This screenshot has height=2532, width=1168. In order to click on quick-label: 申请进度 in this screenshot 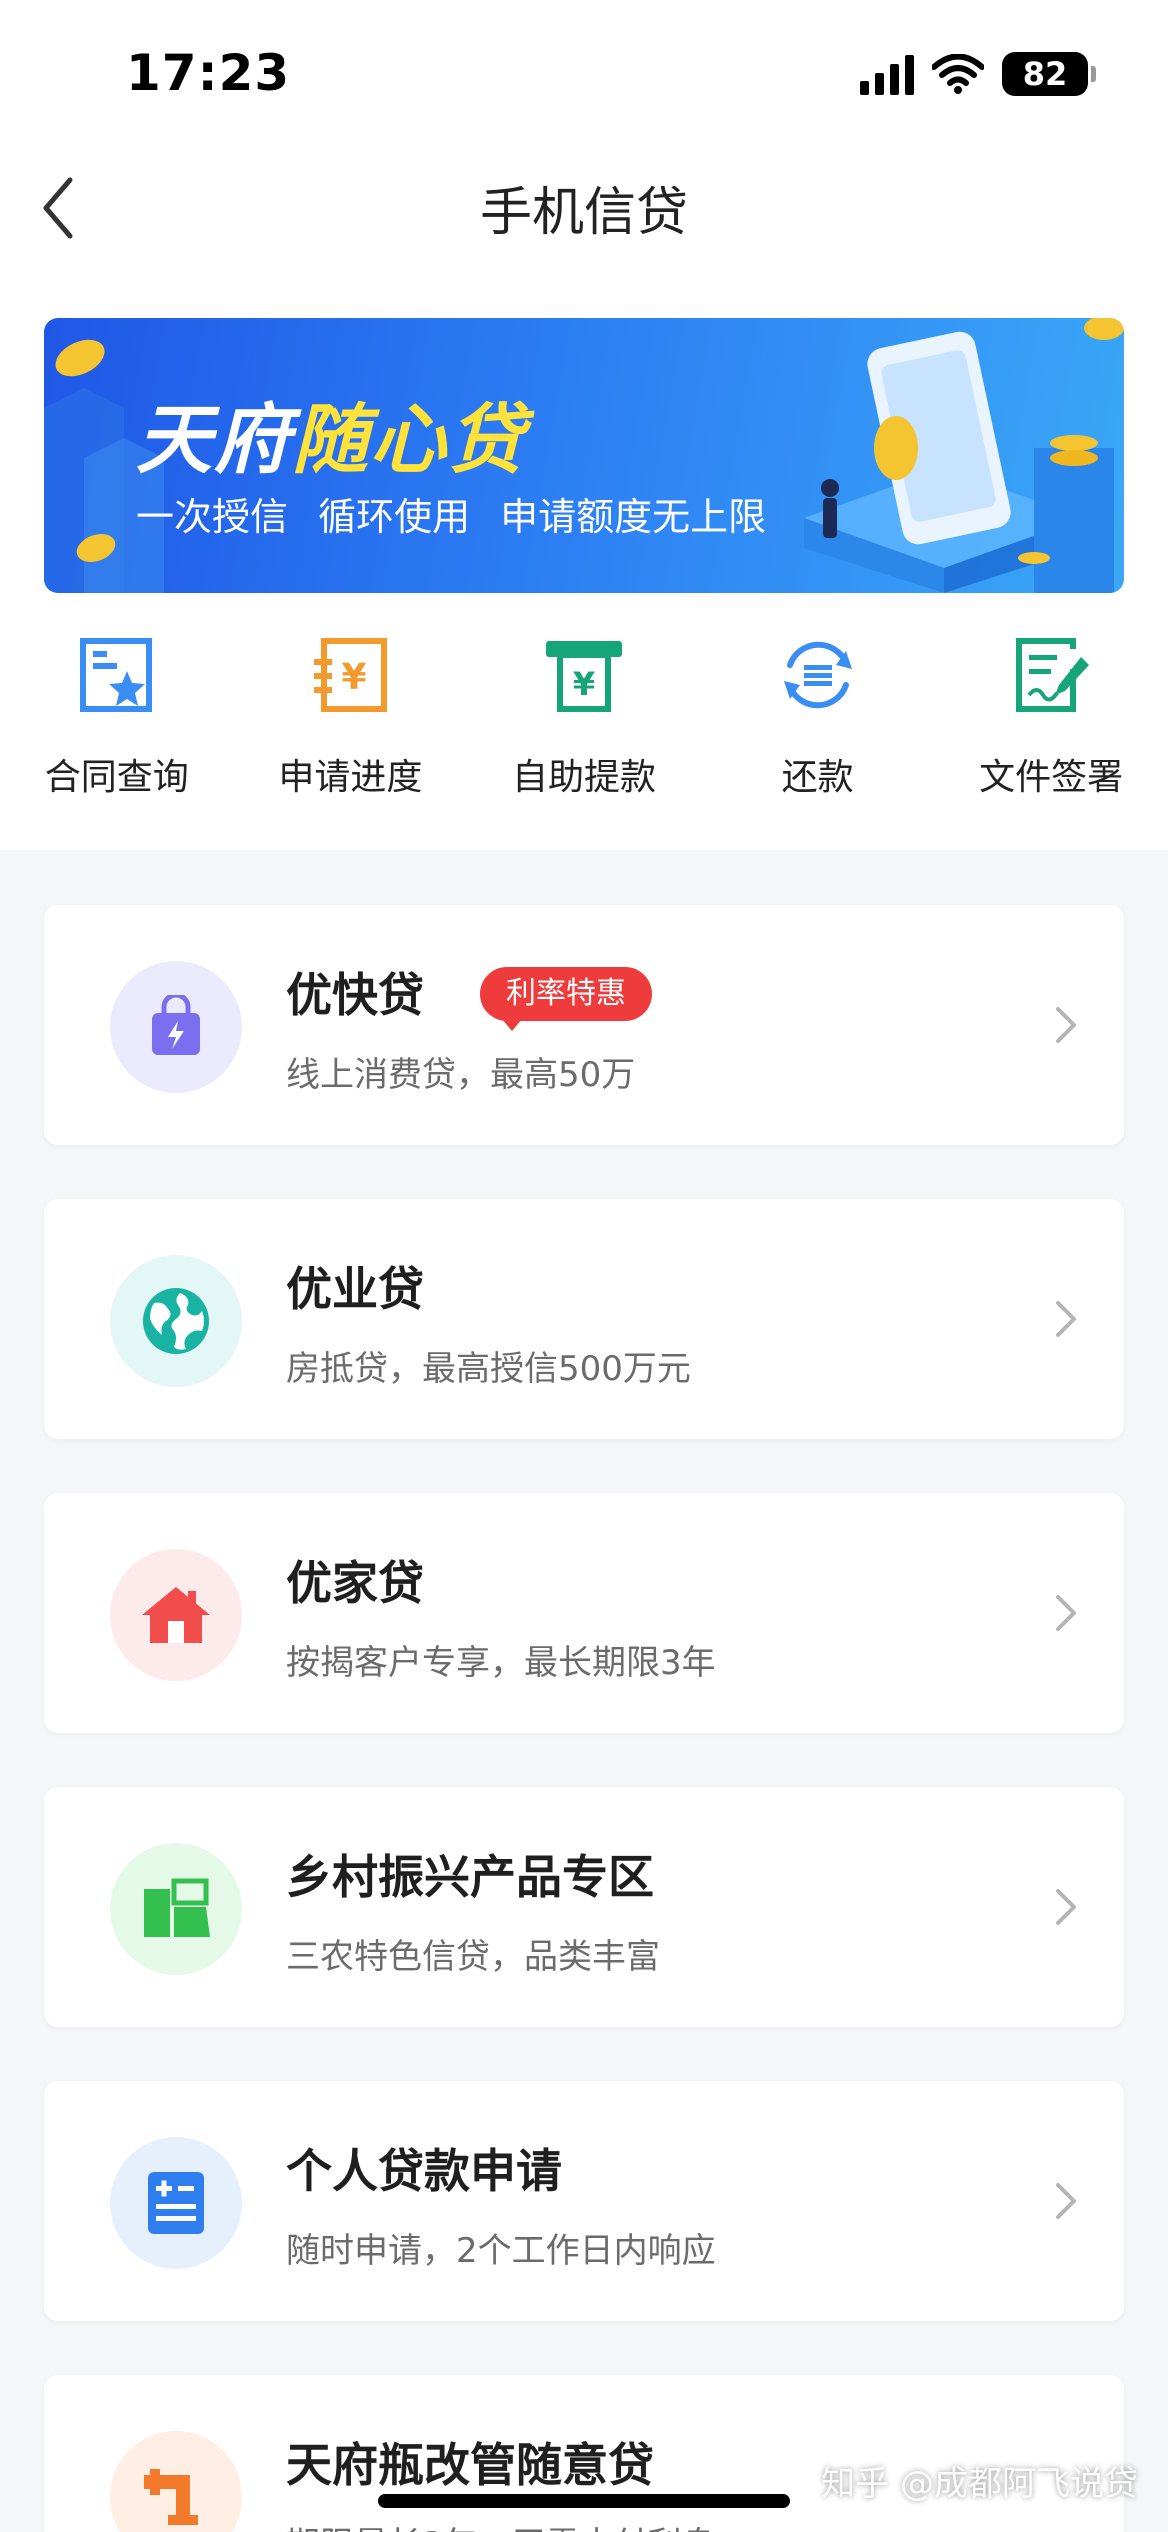, I will do `click(350, 777)`.